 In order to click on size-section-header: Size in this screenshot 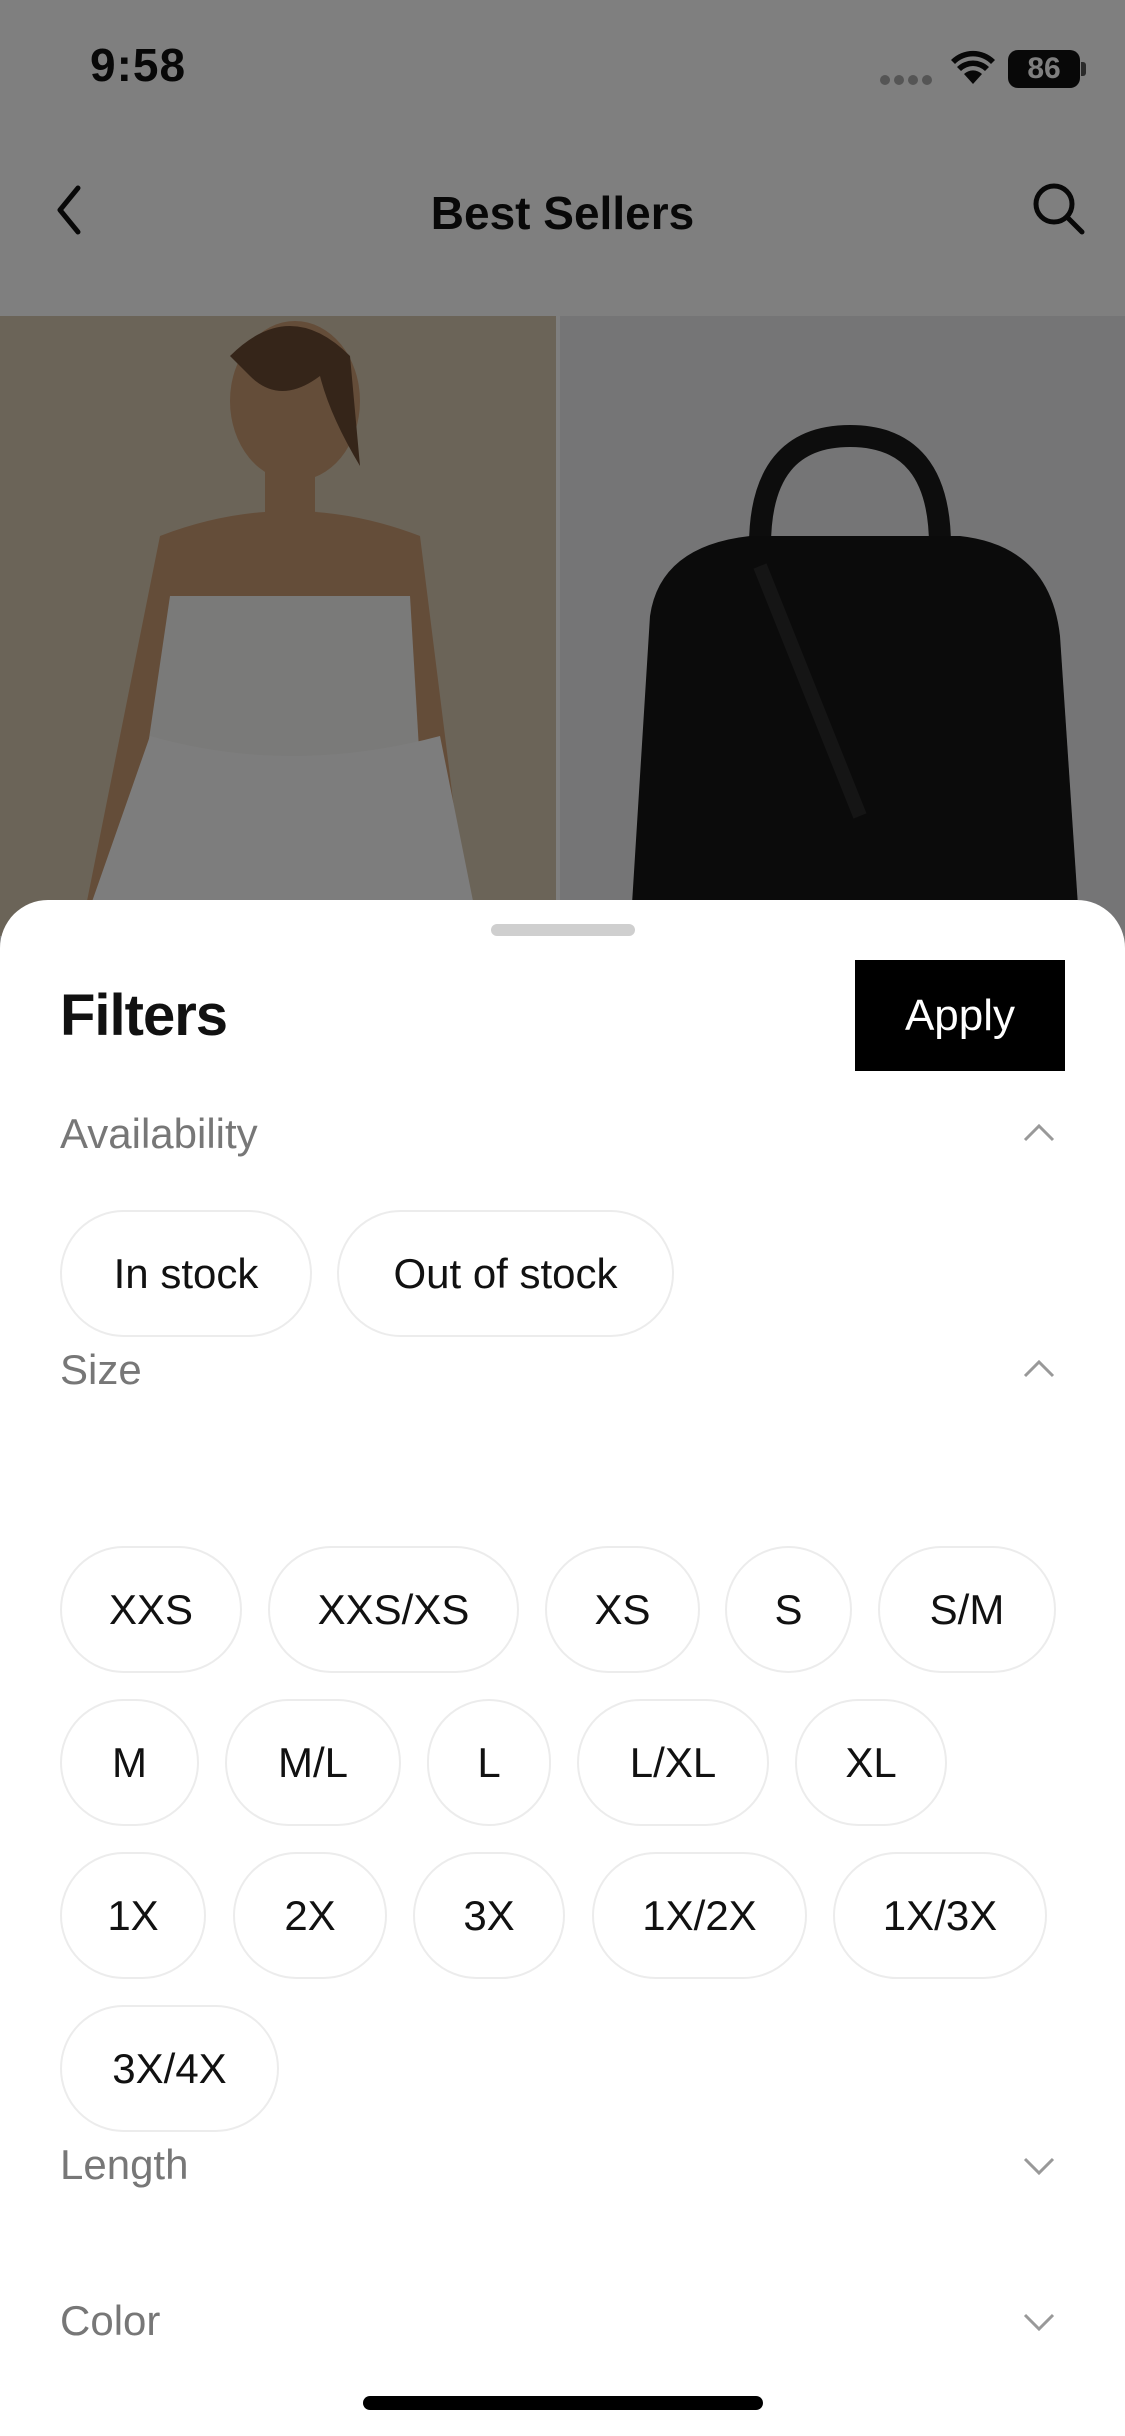, I will do `click(562, 1371)`.